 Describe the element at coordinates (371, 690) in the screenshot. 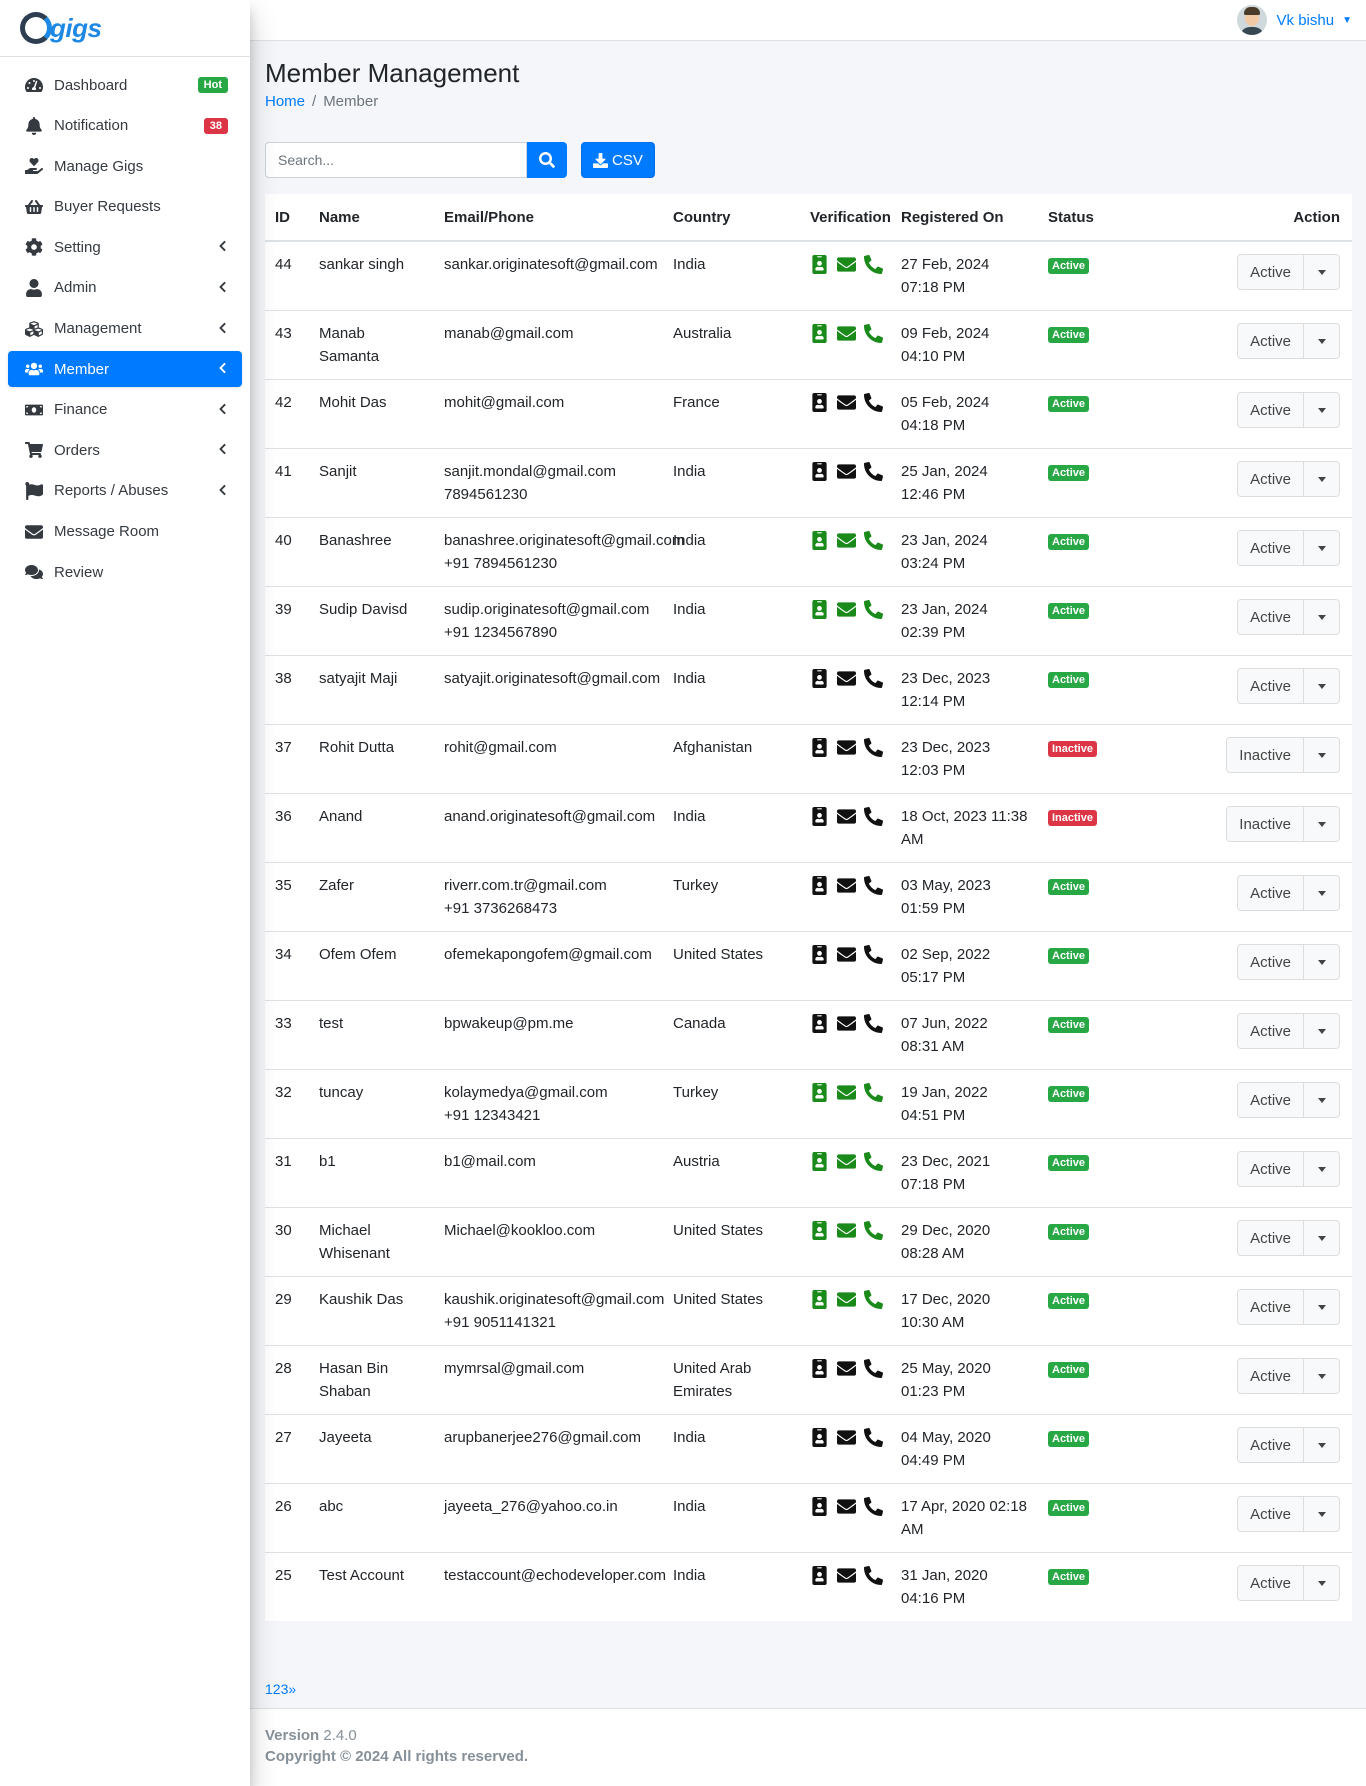

I see `cell-name: satyajit Maji` at that location.